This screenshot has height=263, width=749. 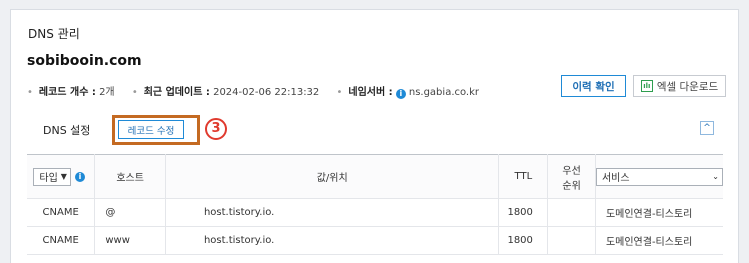 I want to click on service-column-header: 서비스 ⌄, so click(x=659, y=176).